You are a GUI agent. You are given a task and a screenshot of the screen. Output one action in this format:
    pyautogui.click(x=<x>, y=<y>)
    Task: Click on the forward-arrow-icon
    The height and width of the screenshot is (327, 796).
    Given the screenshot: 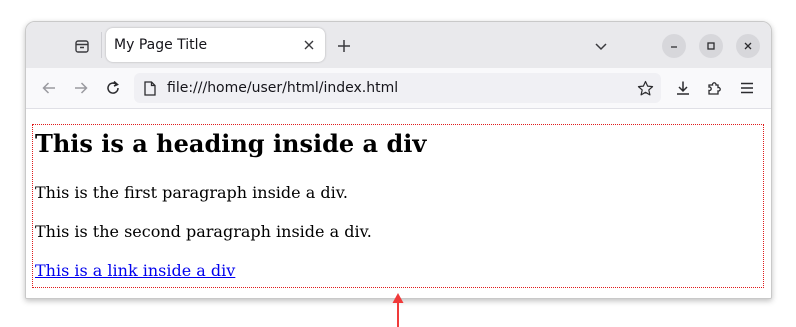 What is the action you would take?
    pyautogui.click(x=81, y=88)
    